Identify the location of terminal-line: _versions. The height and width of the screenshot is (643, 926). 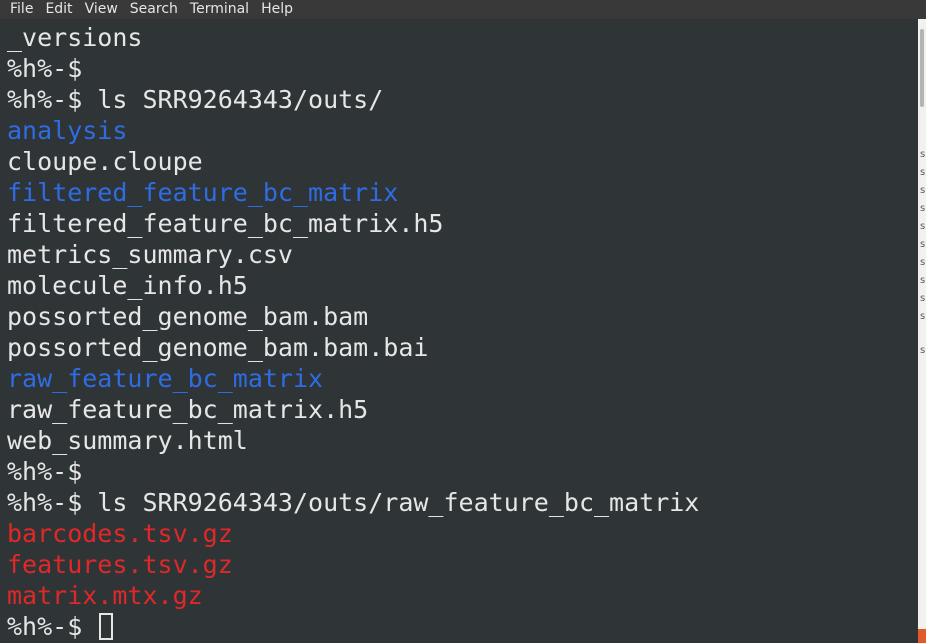
(75, 37).